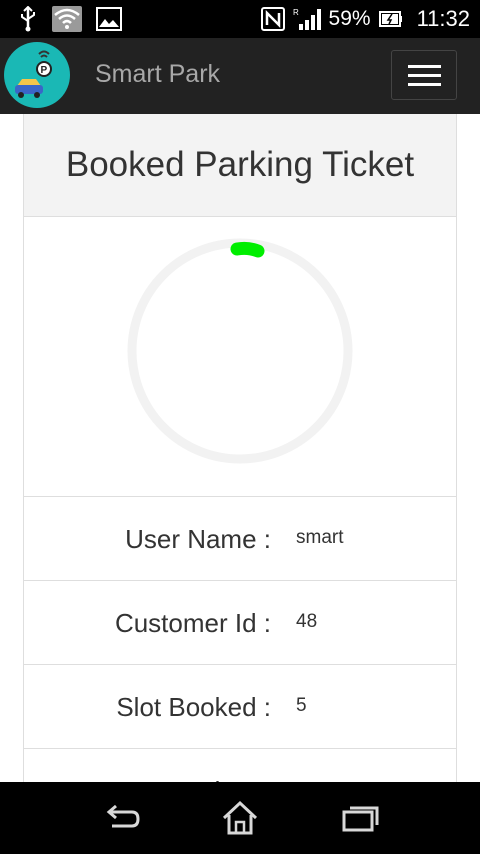  Describe the element at coordinates (44, 70) in the screenshot. I see `svg-text: P` at that location.